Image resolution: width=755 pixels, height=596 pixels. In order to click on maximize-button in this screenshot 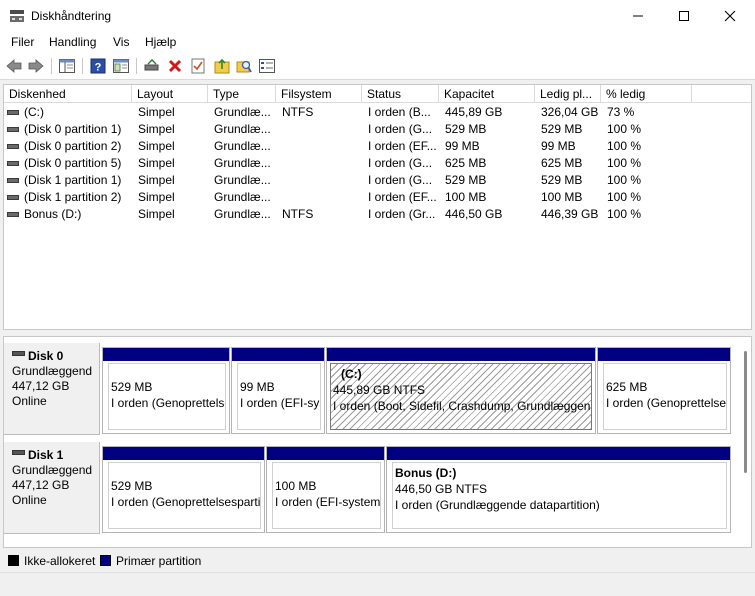, I will do `click(684, 15)`.